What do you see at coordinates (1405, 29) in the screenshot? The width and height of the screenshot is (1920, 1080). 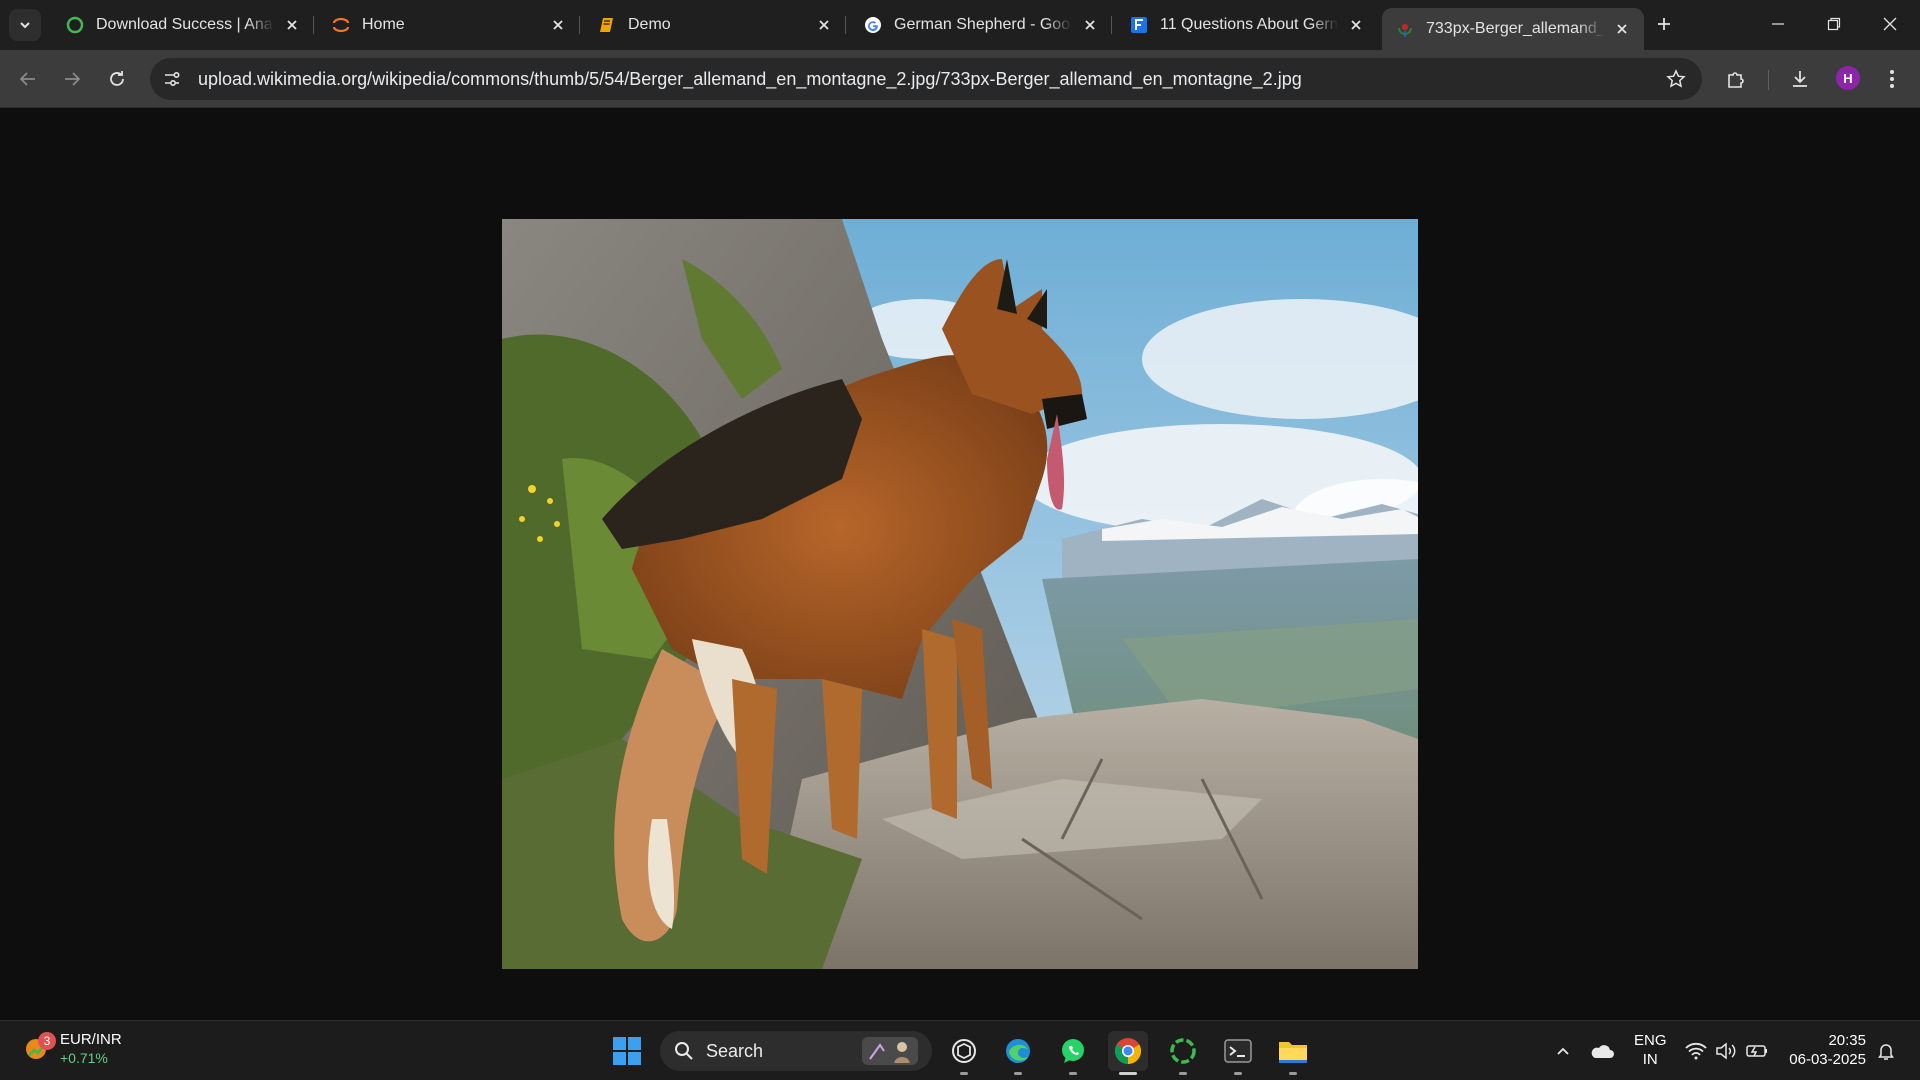 I see `wikimedia-icon` at bounding box center [1405, 29].